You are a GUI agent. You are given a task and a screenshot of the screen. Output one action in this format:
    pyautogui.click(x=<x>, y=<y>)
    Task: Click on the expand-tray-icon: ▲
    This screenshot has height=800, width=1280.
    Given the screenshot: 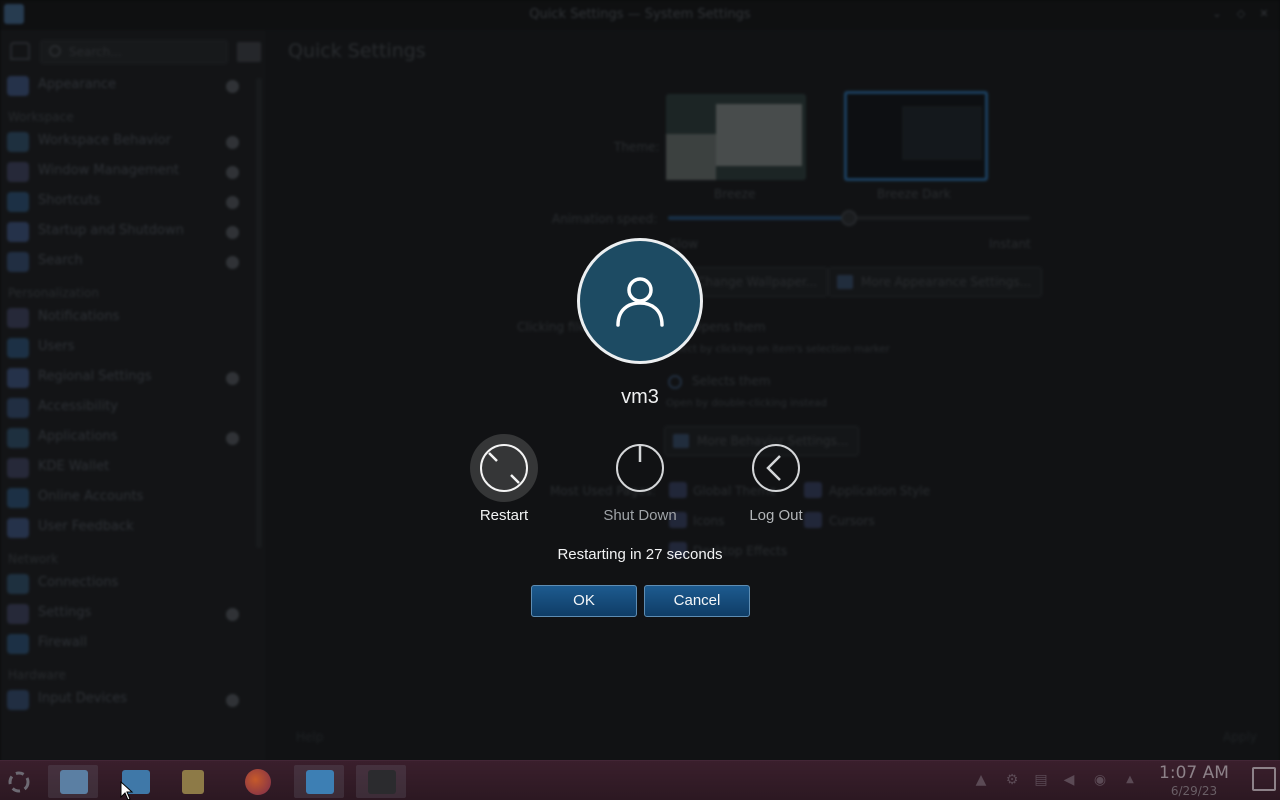 What is the action you would take?
    pyautogui.click(x=1130, y=780)
    